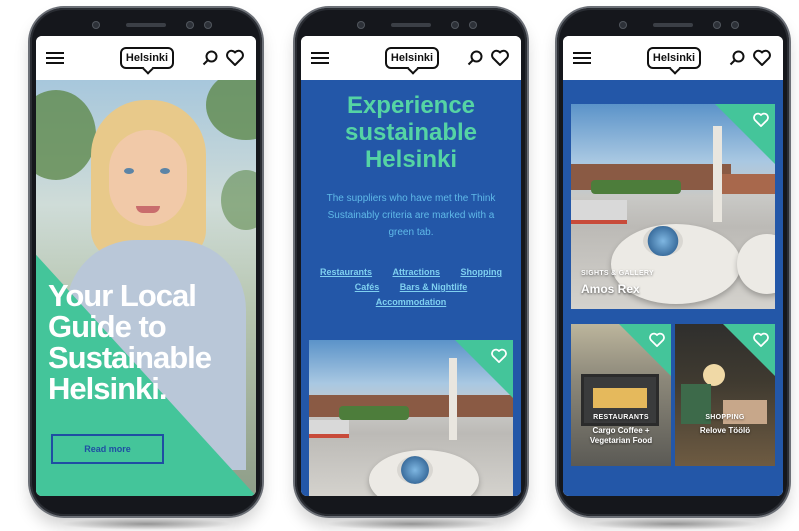 The width and height of the screenshot is (799, 531). What do you see at coordinates (621, 435) in the screenshot?
I see `card-title: Cargo Coffee + Vegetarian Food` at bounding box center [621, 435].